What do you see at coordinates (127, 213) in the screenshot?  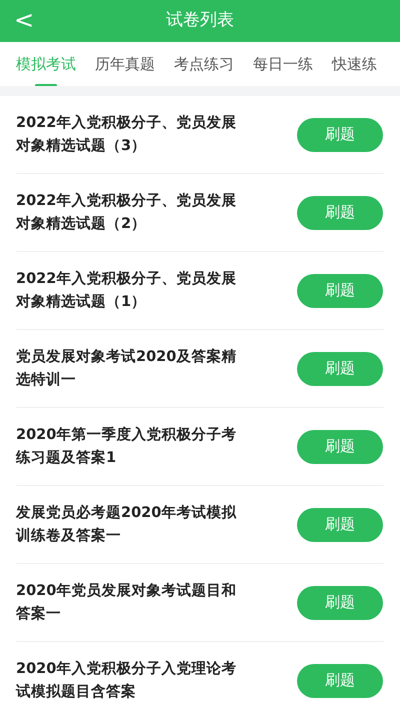 I see `paper-title: 2022年入党积极分子、党员发展对象精选试题（2）` at bounding box center [127, 213].